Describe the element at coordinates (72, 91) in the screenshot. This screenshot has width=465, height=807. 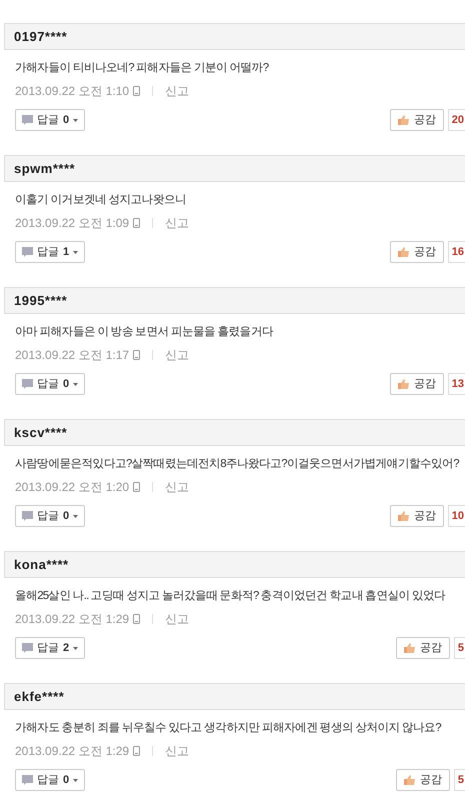
I see `timestamp: 2013.09.22 오전 1:10` at that location.